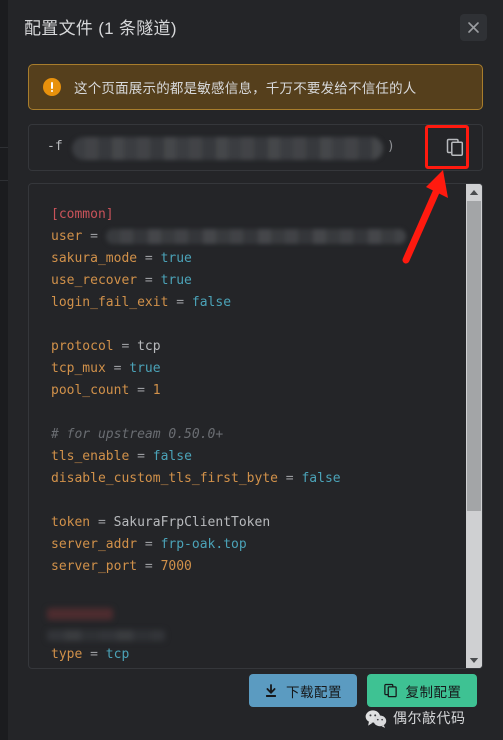  Describe the element at coordinates (228, 457) in the screenshot. I see `config-line: tls_enable = false` at that location.